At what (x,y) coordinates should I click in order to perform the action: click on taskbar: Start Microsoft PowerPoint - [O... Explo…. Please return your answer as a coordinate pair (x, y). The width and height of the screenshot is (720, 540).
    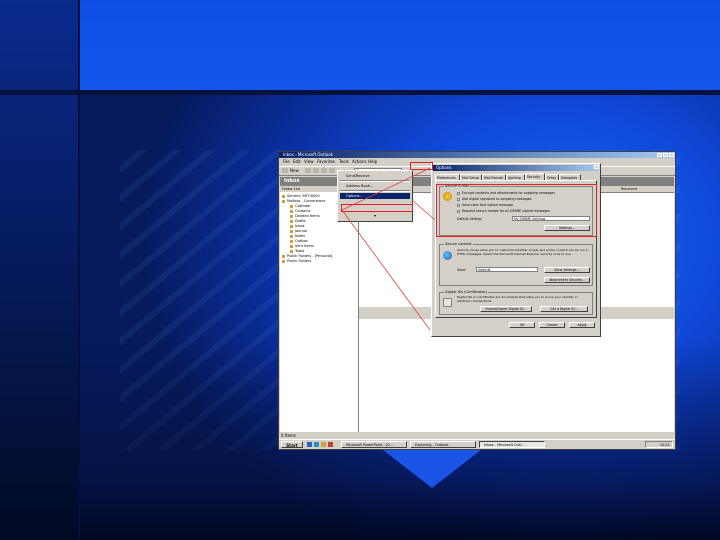
    Looking at the image, I should click on (477, 444).